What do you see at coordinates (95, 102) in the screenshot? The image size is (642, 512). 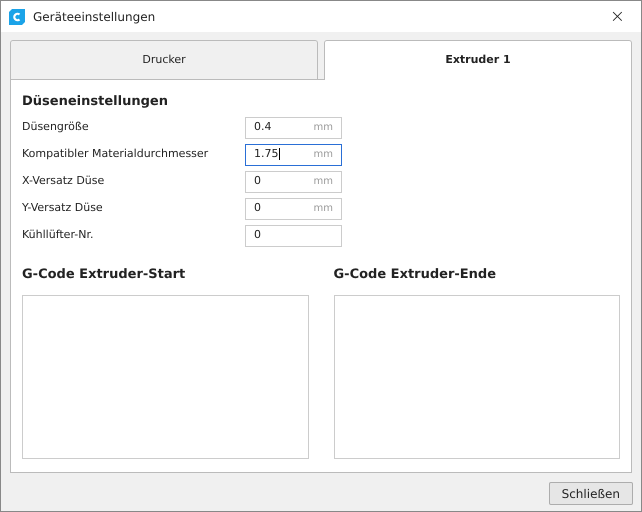 I see `section-title: Düseneinstellungen` at bounding box center [95, 102].